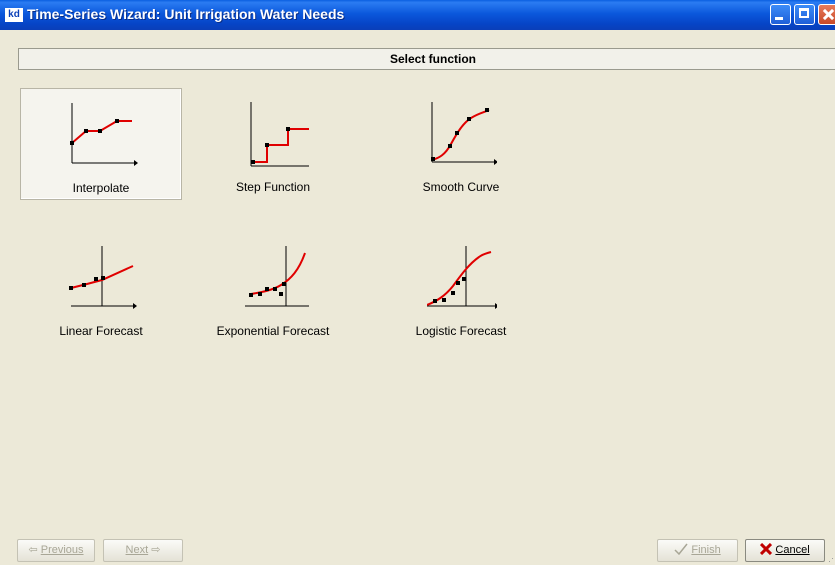 This screenshot has height=565, width=835. What do you see at coordinates (137, 550) in the screenshot?
I see `next-button-label: Next` at bounding box center [137, 550].